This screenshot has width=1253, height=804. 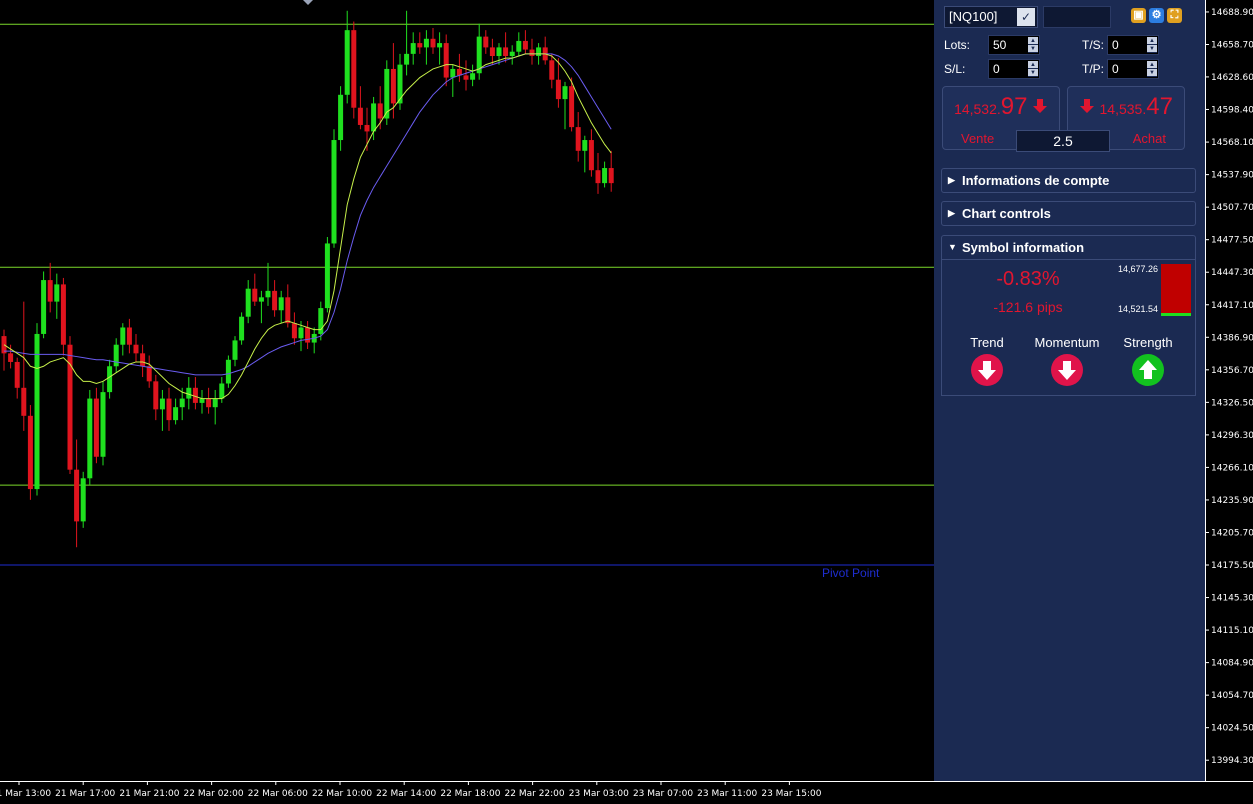 What do you see at coordinates (957, 45) in the screenshot?
I see `lots-label: Lots:` at bounding box center [957, 45].